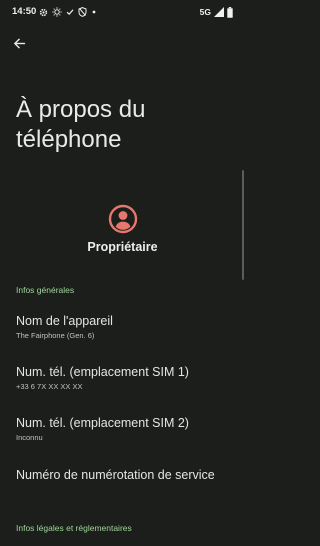 The height and width of the screenshot is (546, 320). Describe the element at coordinates (74, 528) in the screenshot. I see `section-header-legal: Infos légales et réglementaires` at that location.